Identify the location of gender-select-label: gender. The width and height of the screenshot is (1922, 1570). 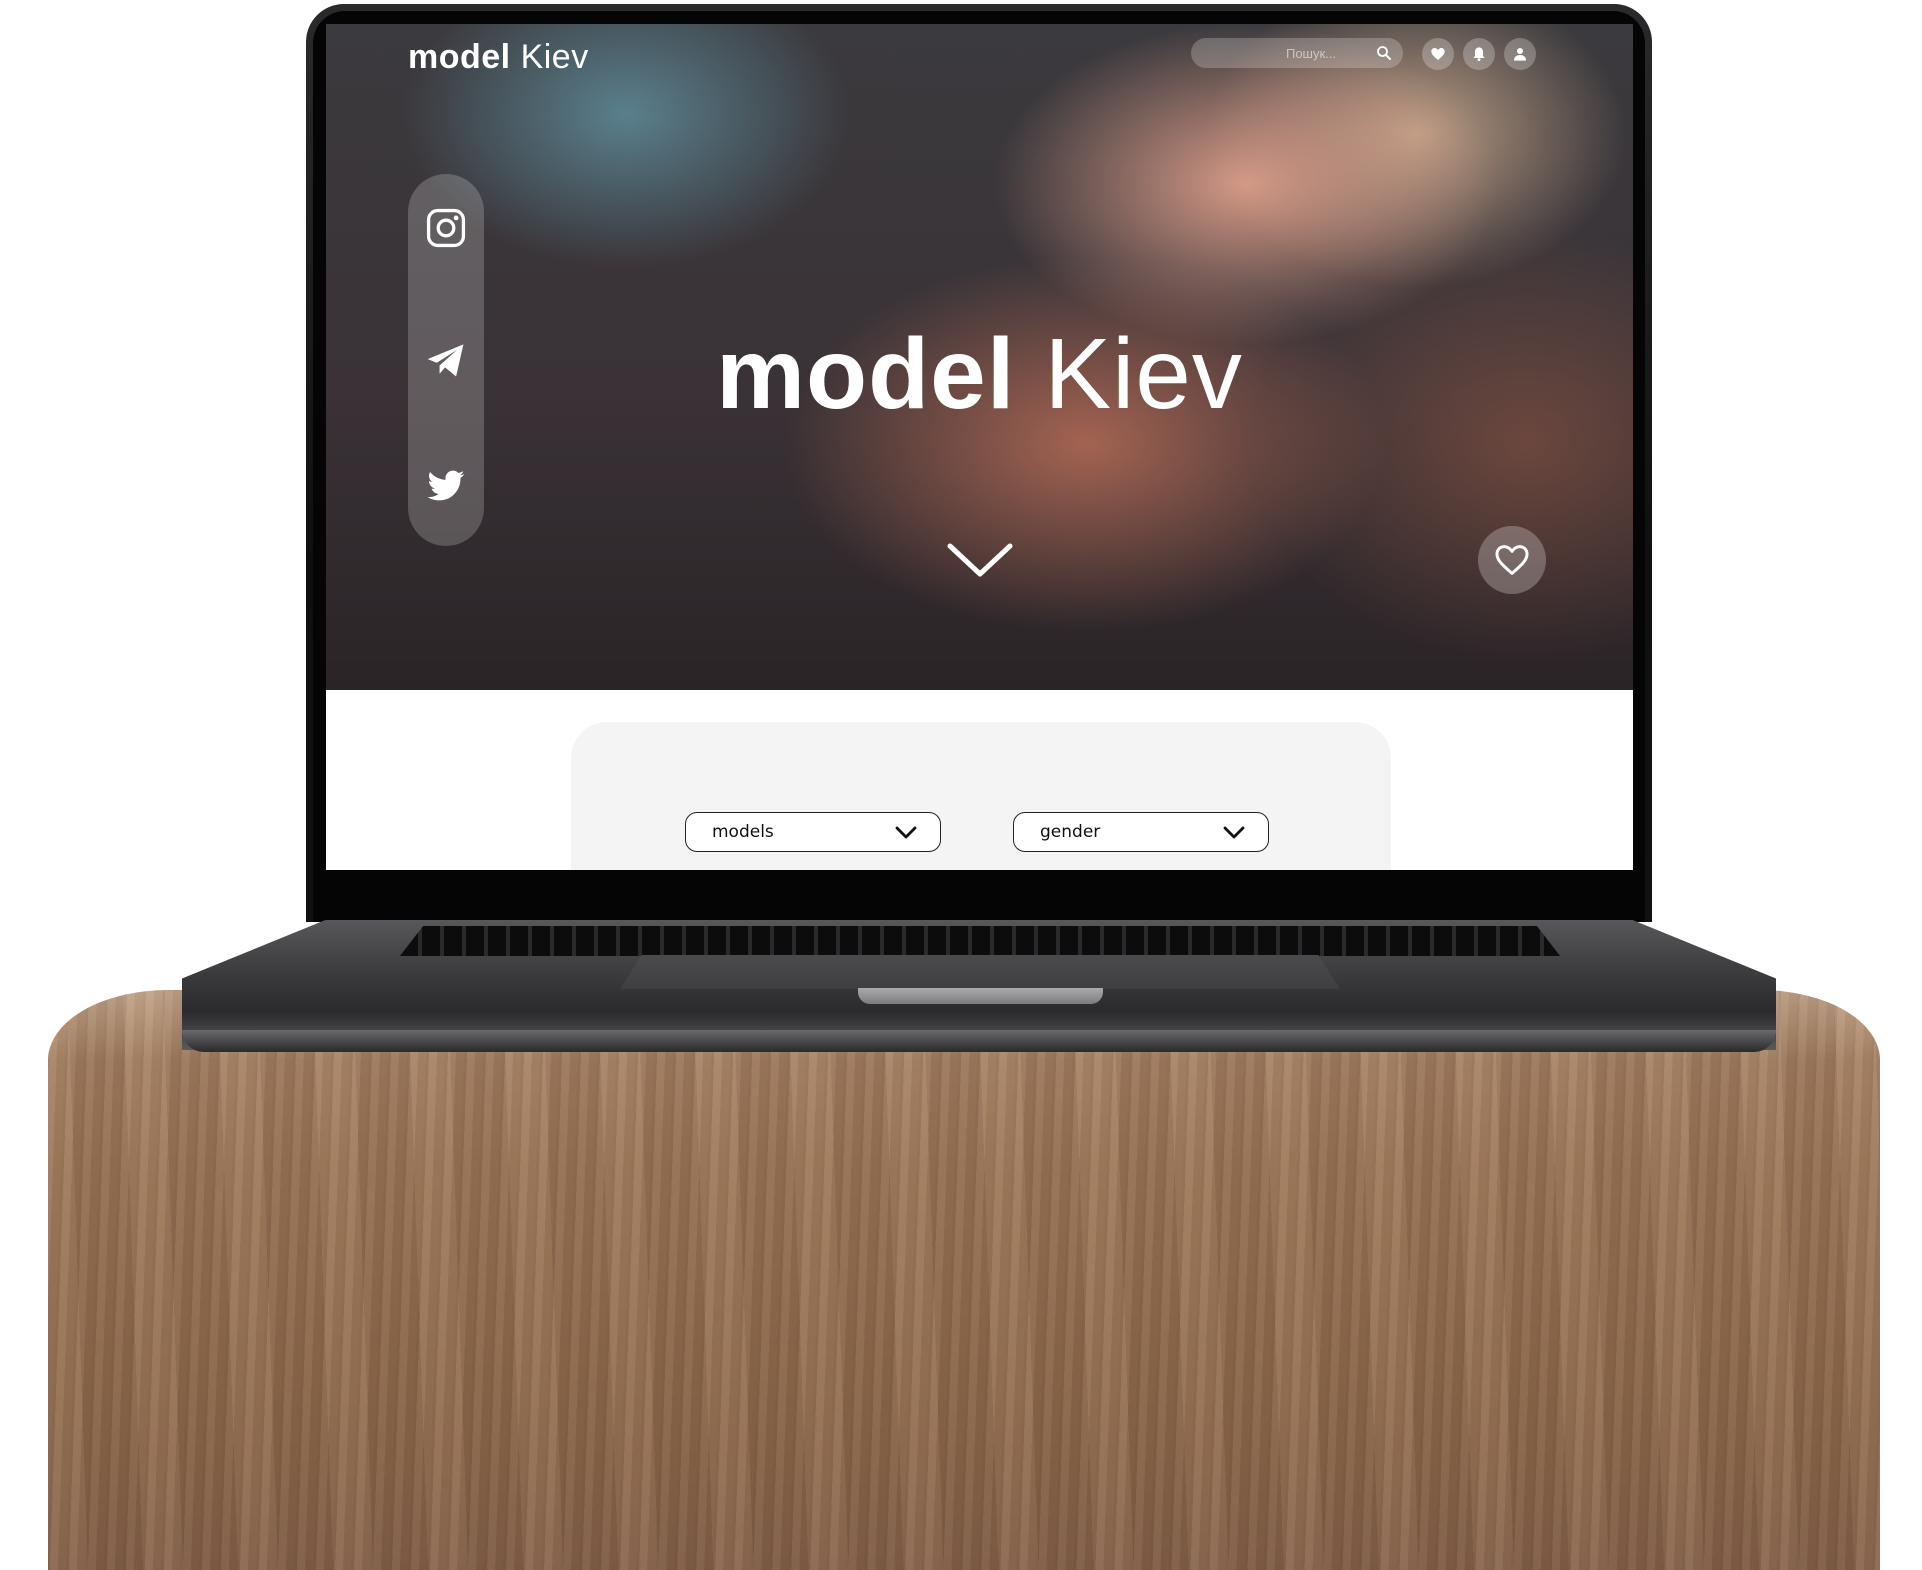
(1070, 832).